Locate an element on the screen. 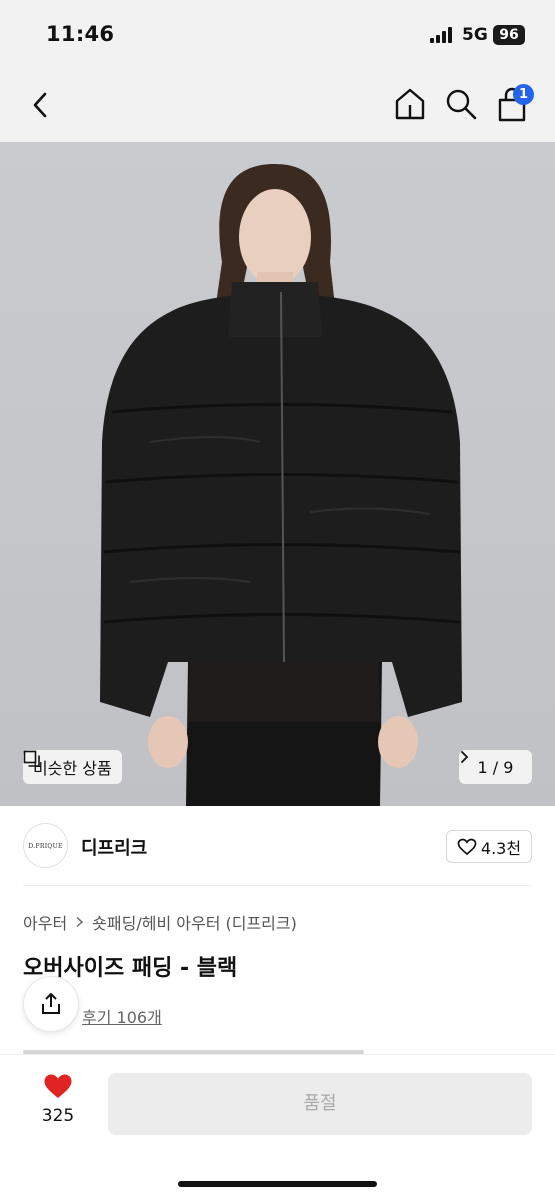  back-button is located at coordinates (41, 105).